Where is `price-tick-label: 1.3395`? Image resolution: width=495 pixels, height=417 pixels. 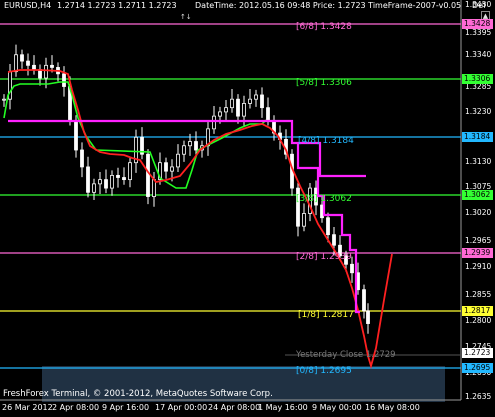
price-tick-label: 1.3395 is located at coordinates (478, 32).